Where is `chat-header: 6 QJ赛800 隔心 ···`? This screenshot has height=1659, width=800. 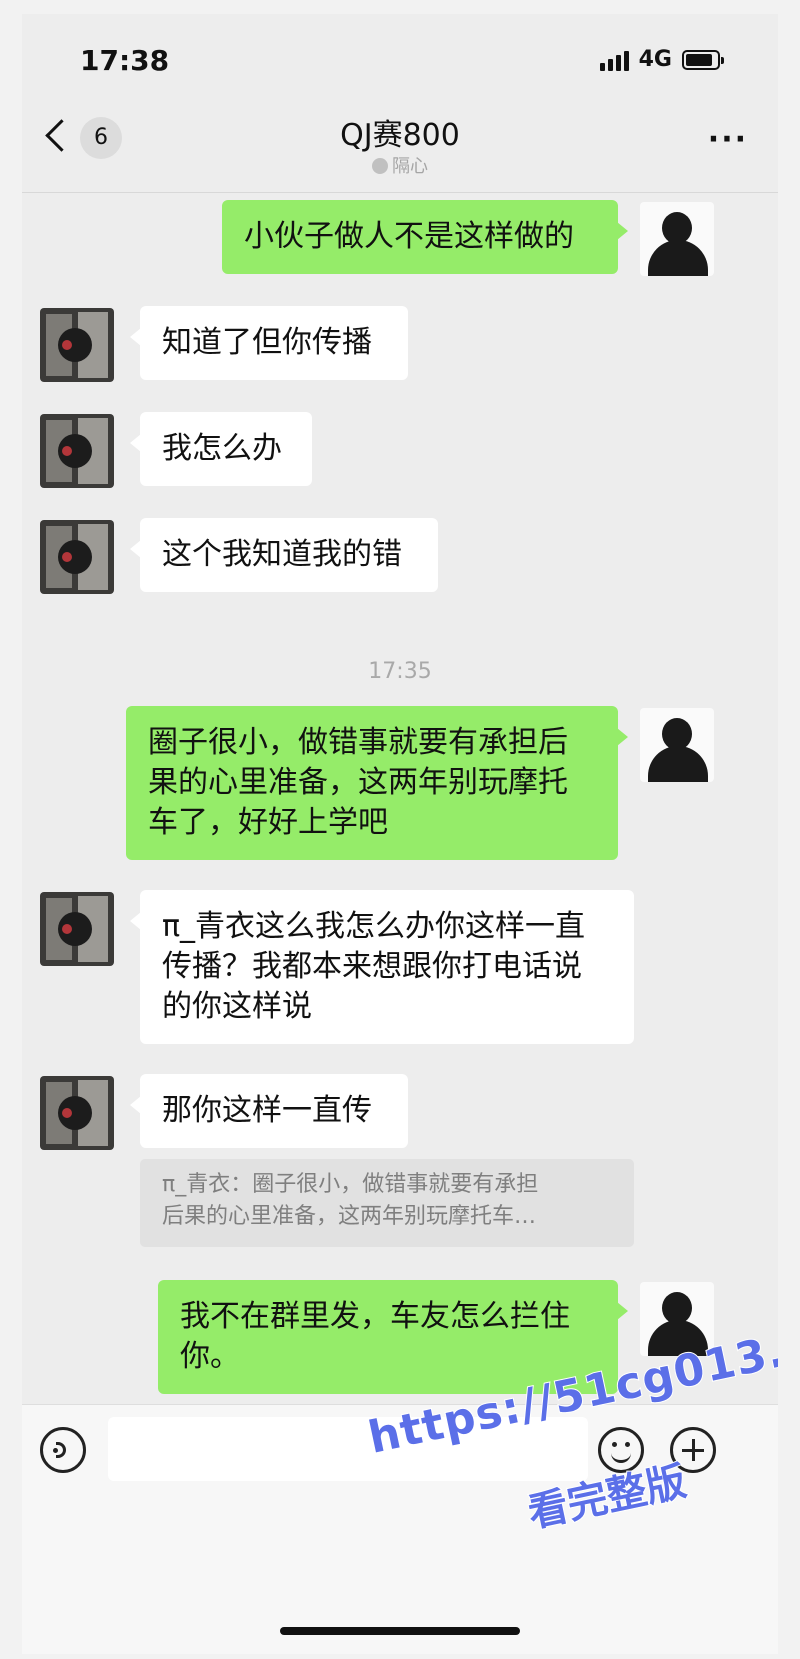 chat-header: 6 QJ赛800 隔心 ··· is located at coordinates (400, 147).